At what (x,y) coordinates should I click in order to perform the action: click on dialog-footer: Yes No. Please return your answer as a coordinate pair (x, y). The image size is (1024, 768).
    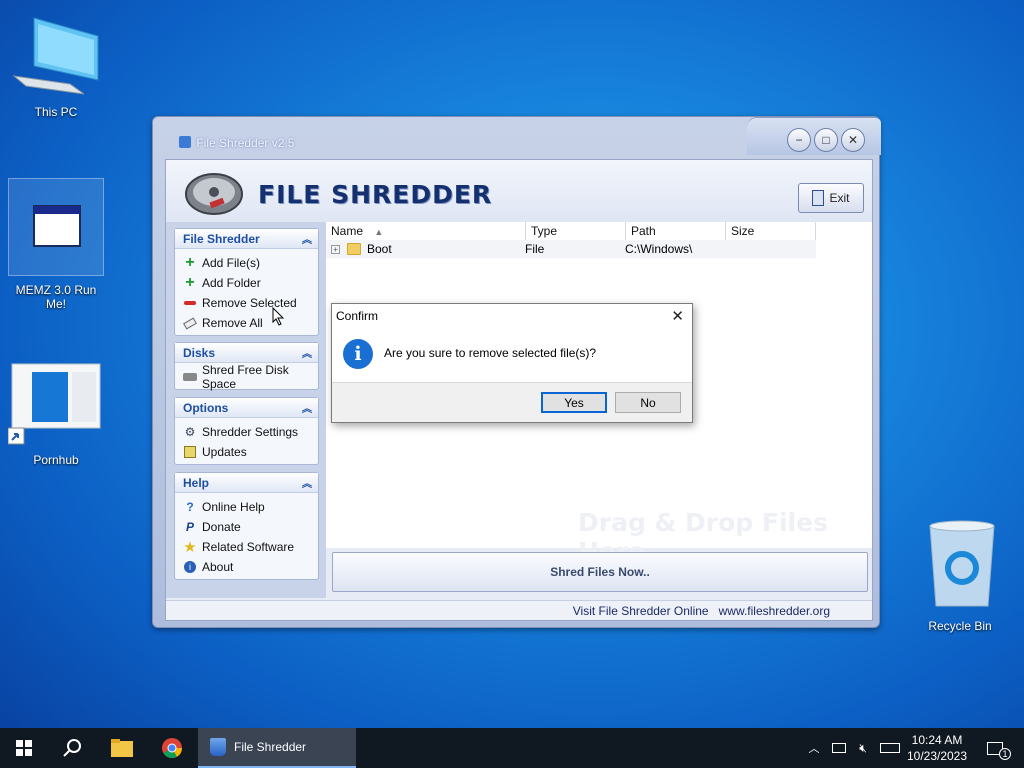
    Looking at the image, I should click on (512, 402).